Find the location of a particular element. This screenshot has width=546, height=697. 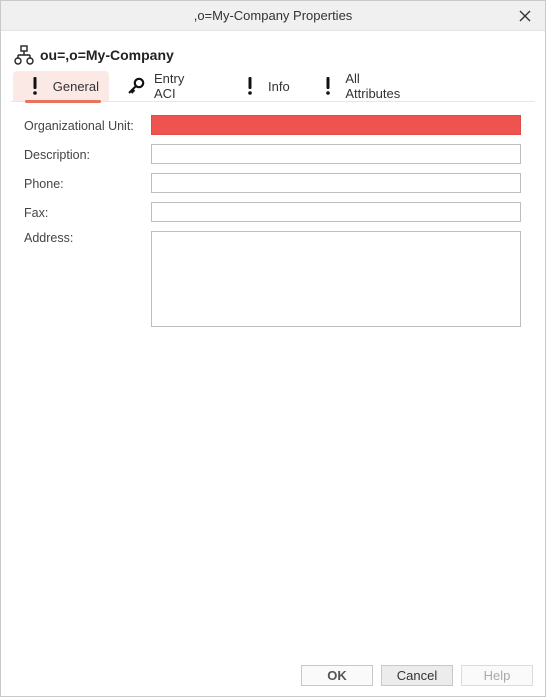

tab-label: Entry ACI is located at coordinates (169, 86).